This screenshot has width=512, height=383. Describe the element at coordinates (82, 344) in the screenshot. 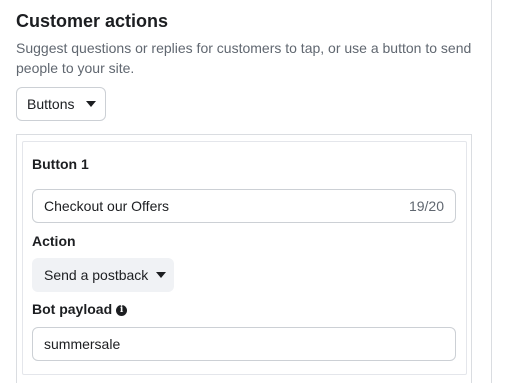

I see `bot-payload-value: summersale` at that location.